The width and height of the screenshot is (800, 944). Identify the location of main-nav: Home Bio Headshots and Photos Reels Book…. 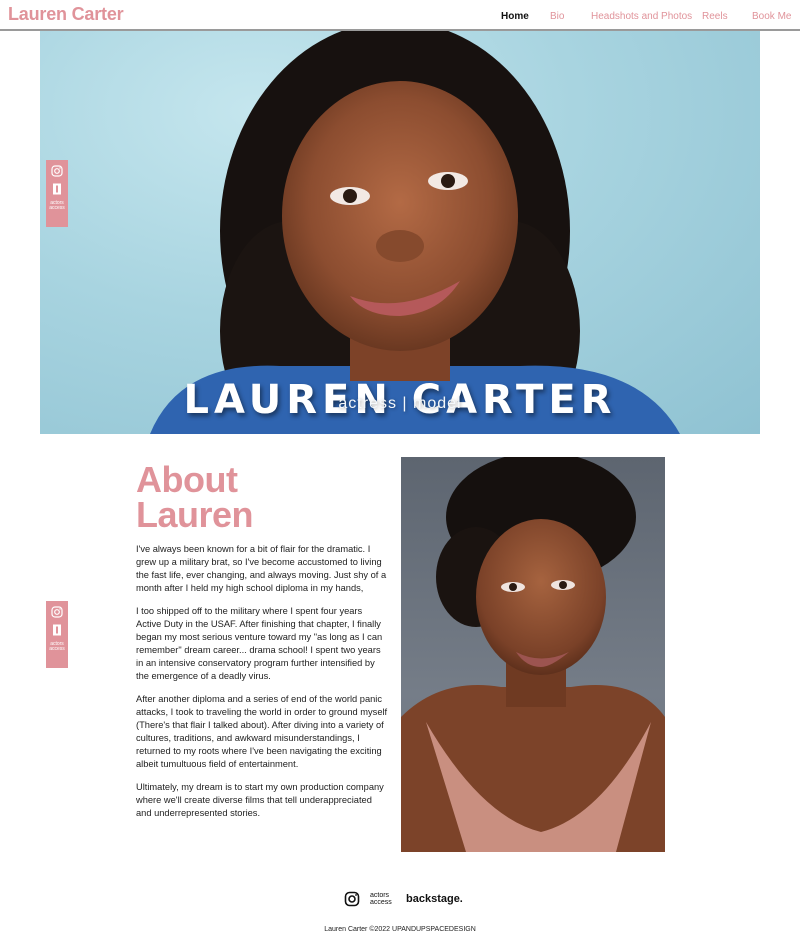
(400, 18).